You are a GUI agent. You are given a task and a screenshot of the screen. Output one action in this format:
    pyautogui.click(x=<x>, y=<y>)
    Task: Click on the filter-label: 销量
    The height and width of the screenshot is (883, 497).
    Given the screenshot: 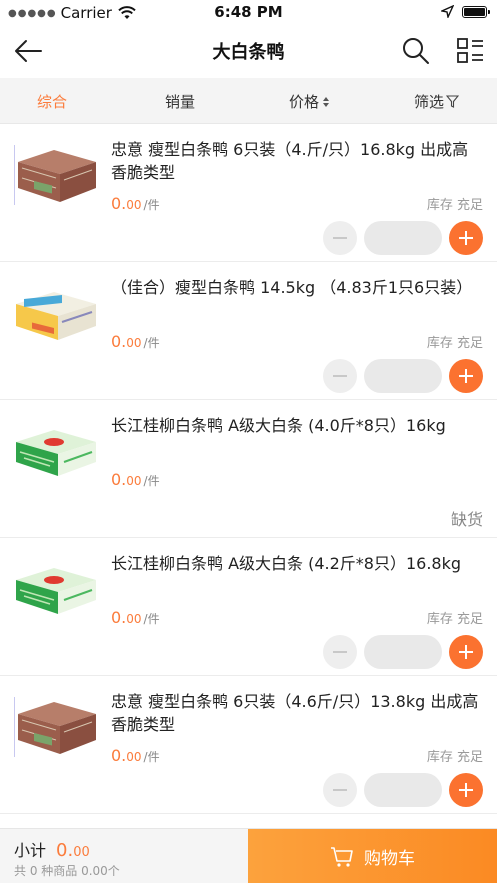 What is the action you would take?
    pyautogui.click(x=180, y=102)
    